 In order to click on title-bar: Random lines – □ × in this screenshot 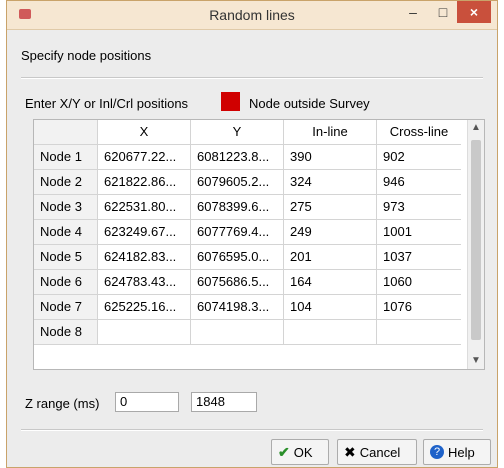, I will do `click(252, 15)`.